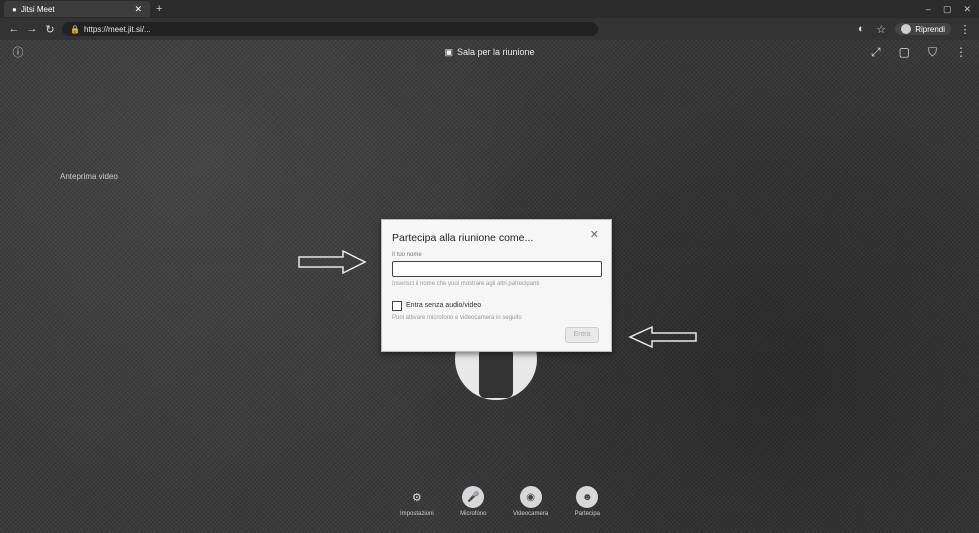 The height and width of the screenshot is (533, 979). I want to click on browser-tab: ● Jitsi Meet ✕, so click(77, 9).